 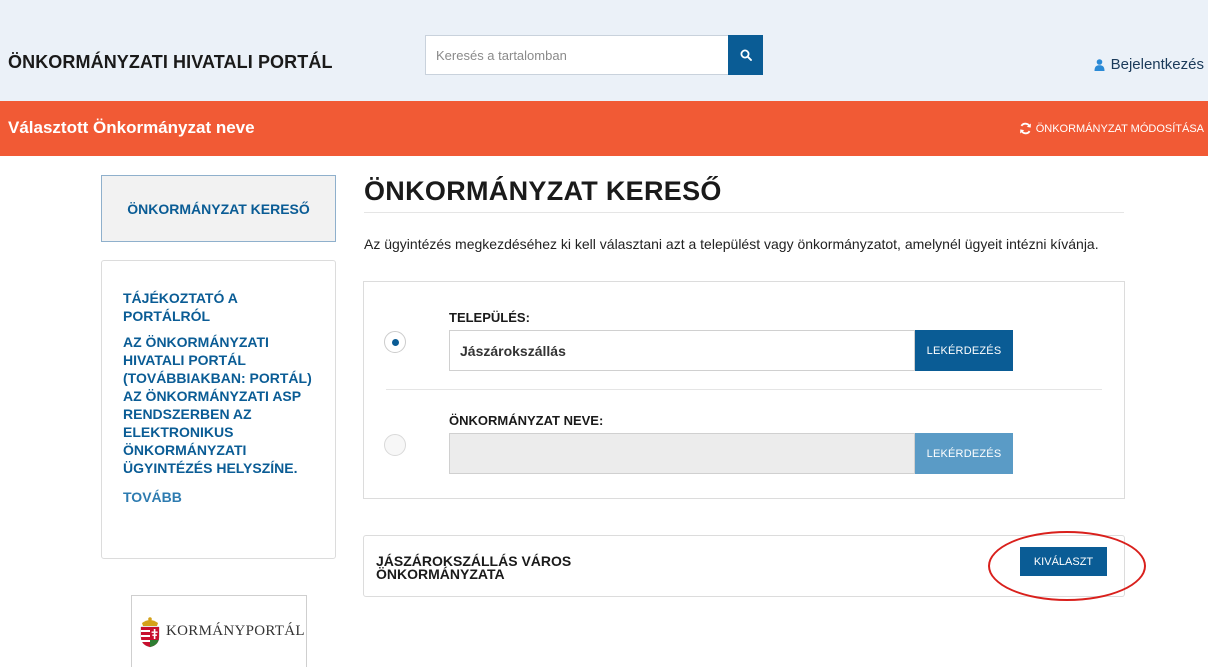 I want to click on select-button: KIVÁLASZT, so click(x=1063, y=561).